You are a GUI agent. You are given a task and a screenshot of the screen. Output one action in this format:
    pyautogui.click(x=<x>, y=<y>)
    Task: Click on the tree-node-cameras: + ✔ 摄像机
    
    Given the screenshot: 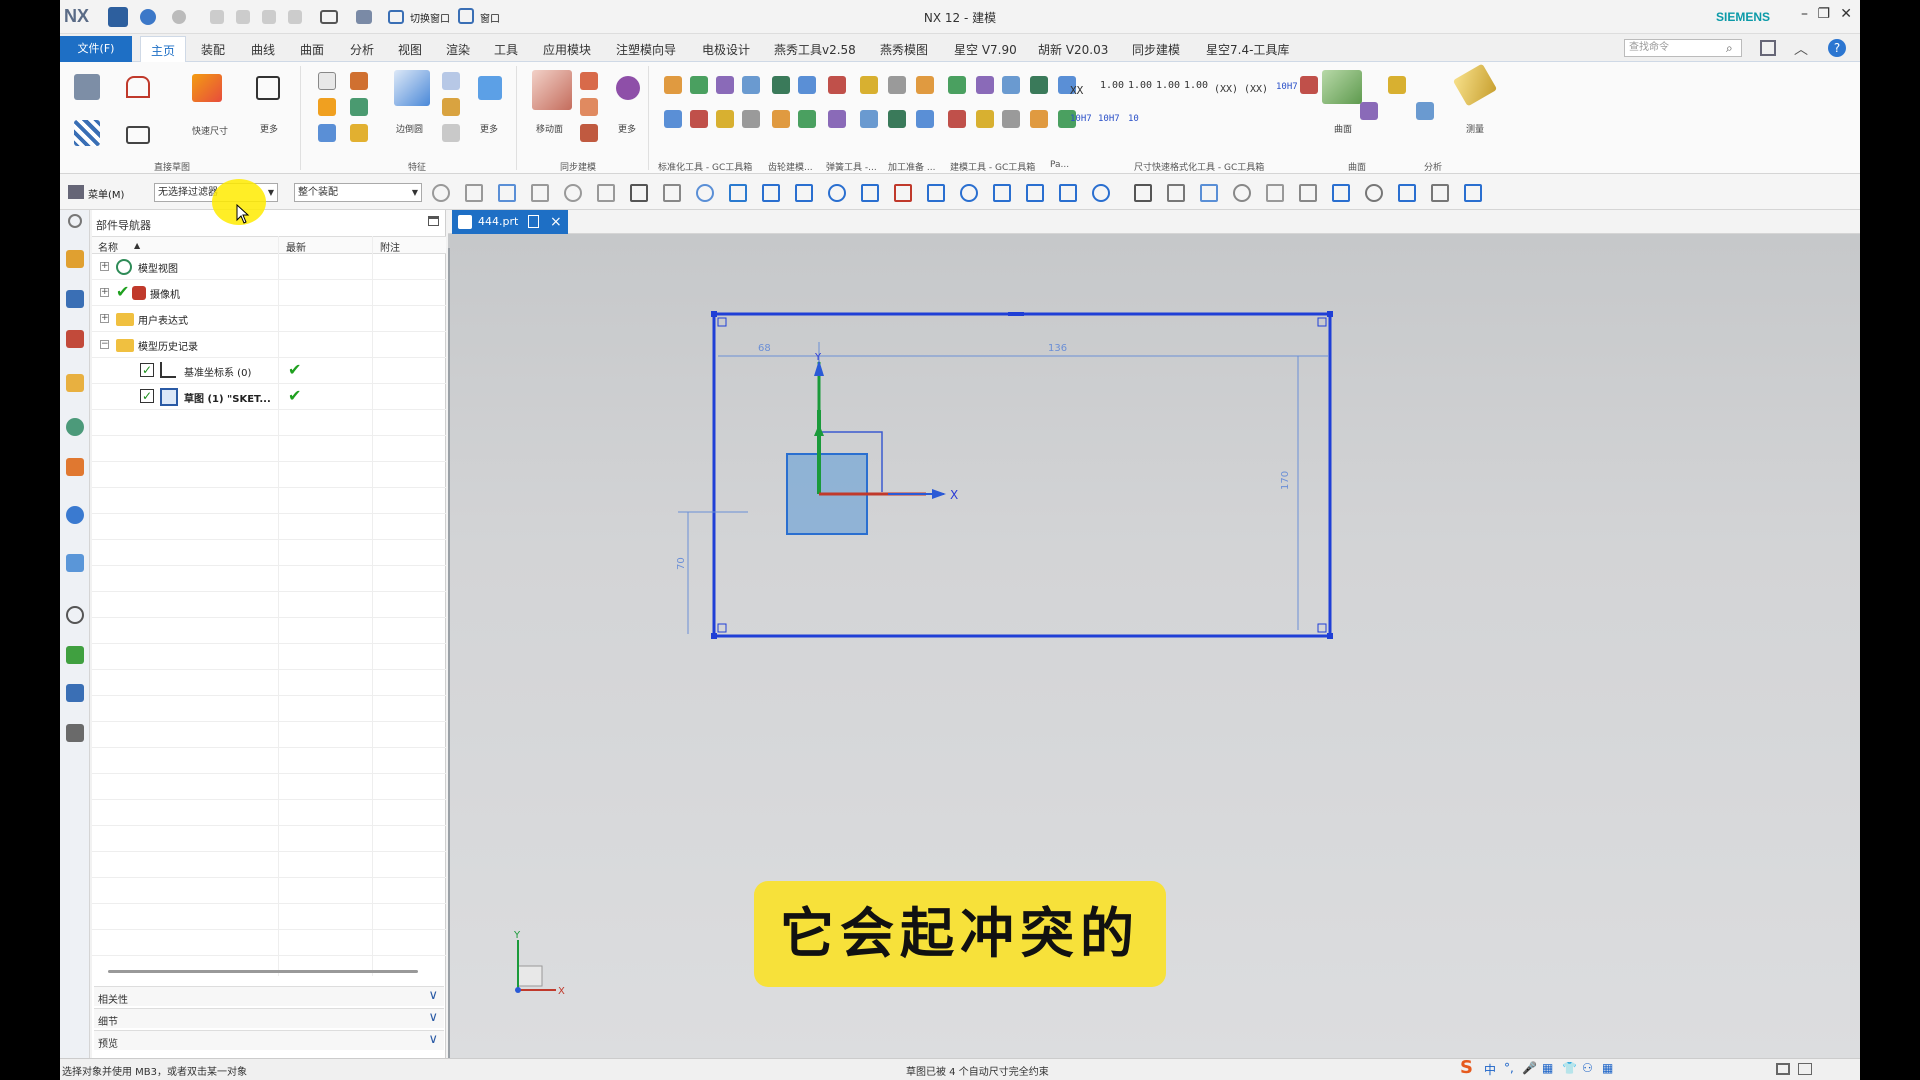 What is the action you would take?
    pyautogui.click(x=269, y=293)
    